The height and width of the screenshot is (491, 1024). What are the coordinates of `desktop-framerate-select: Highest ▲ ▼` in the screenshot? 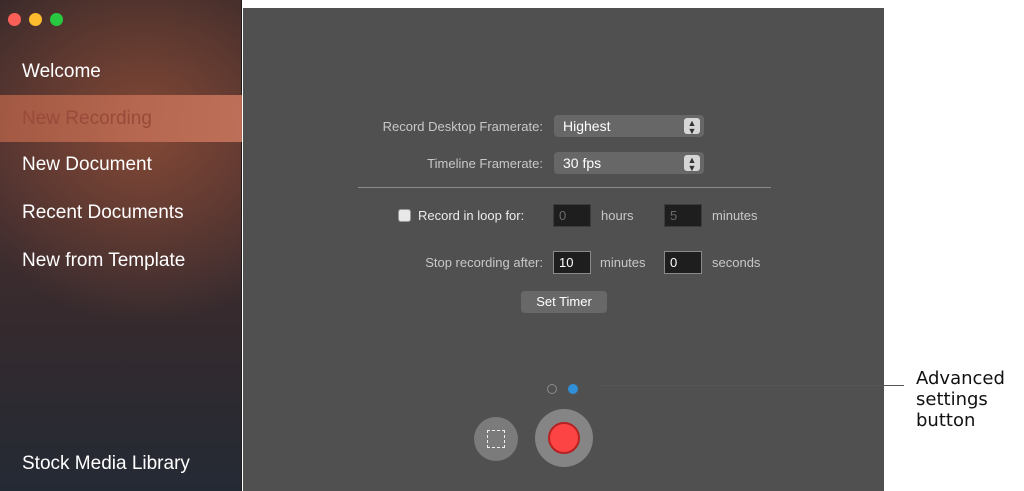 It's located at (629, 126).